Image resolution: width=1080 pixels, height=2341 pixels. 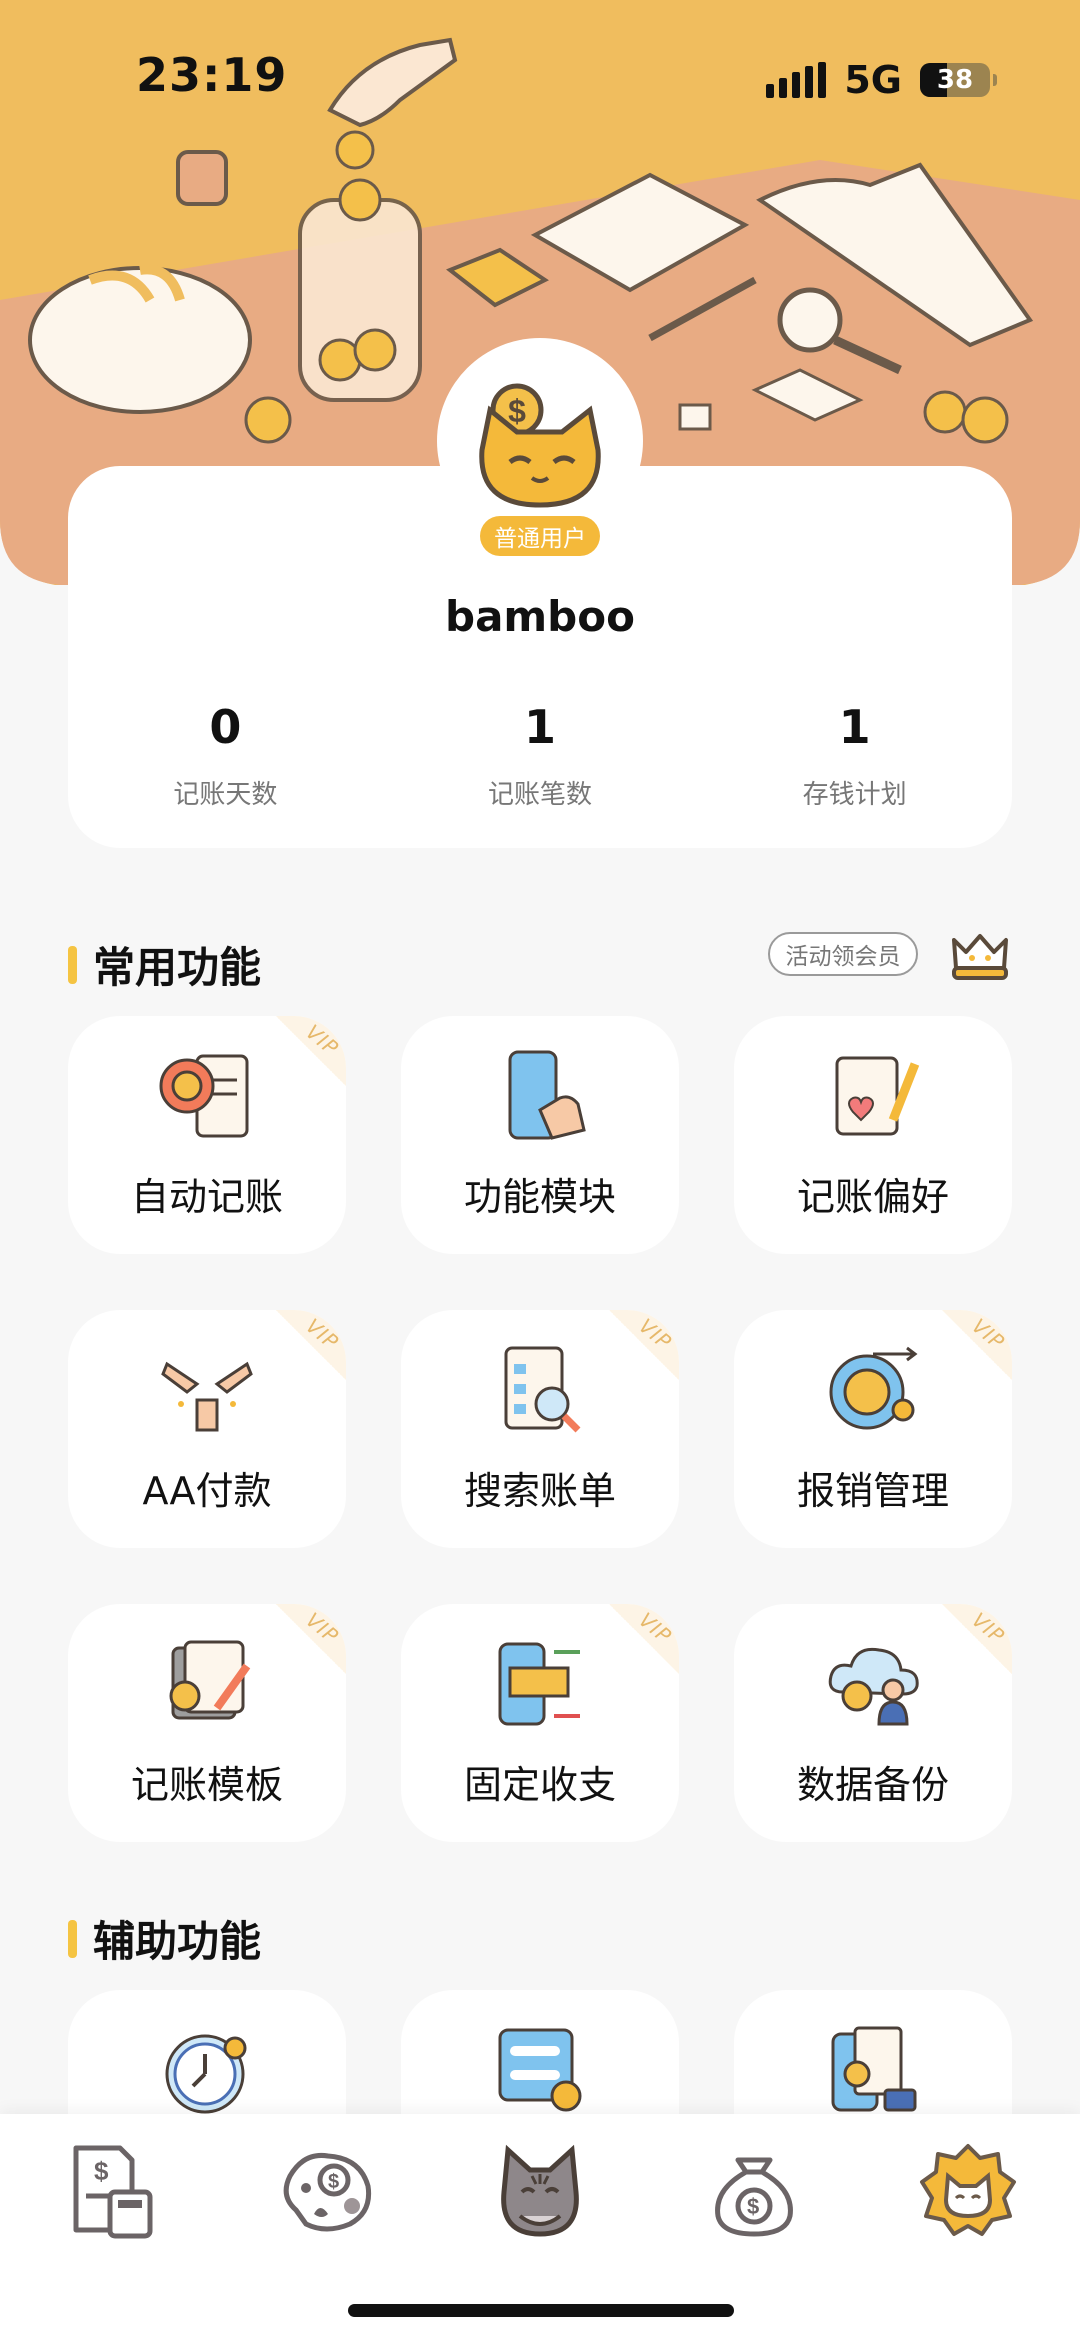 What do you see at coordinates (873, 1686) in the screenshot?
I see `cloud-backup-icon` at bounding box center [873, 1686].